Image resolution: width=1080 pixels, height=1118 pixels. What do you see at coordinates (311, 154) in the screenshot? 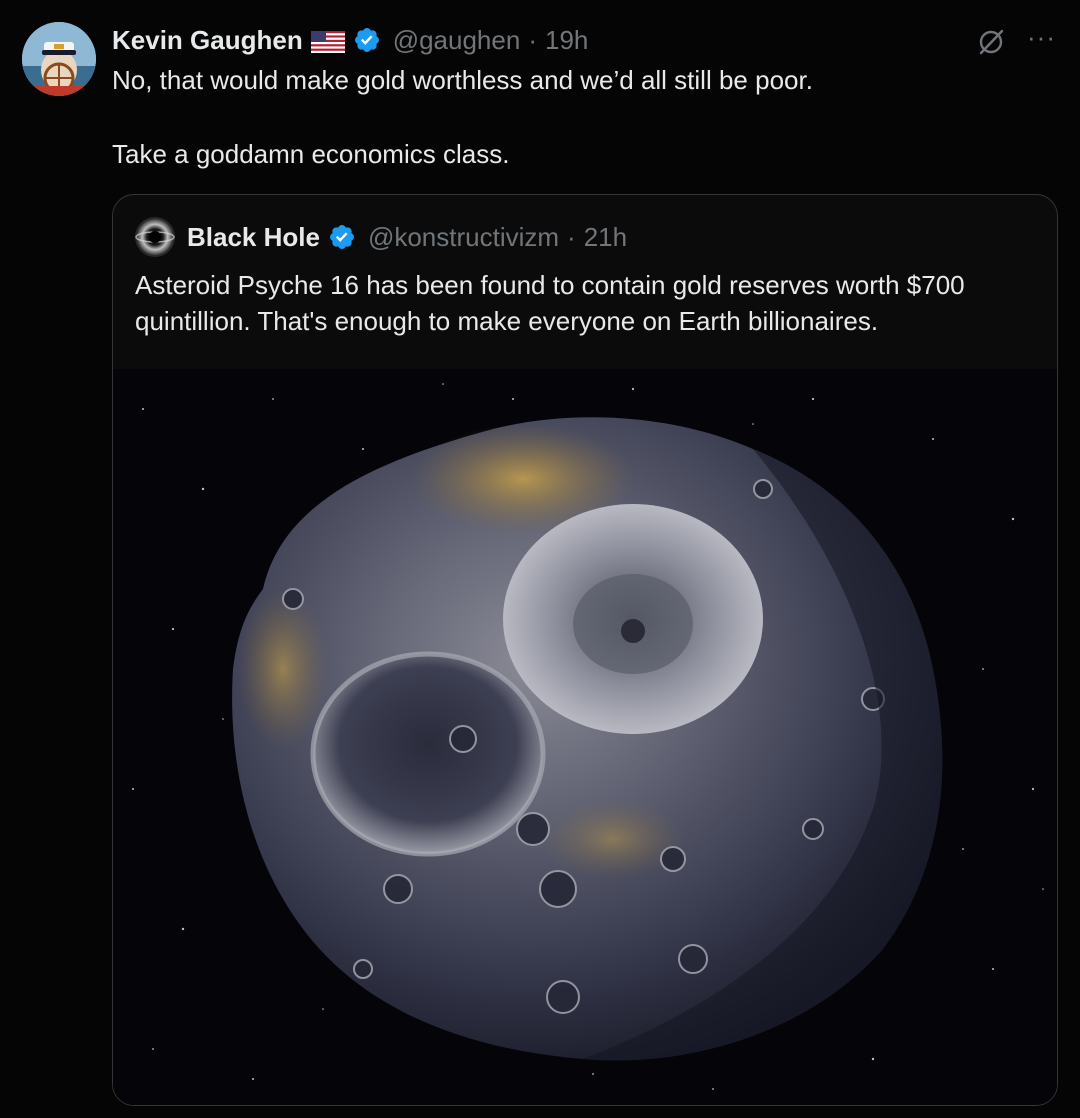
I see `tweet-paragraph: Take a goddamn economics class.` at bounding box center [311, 154].